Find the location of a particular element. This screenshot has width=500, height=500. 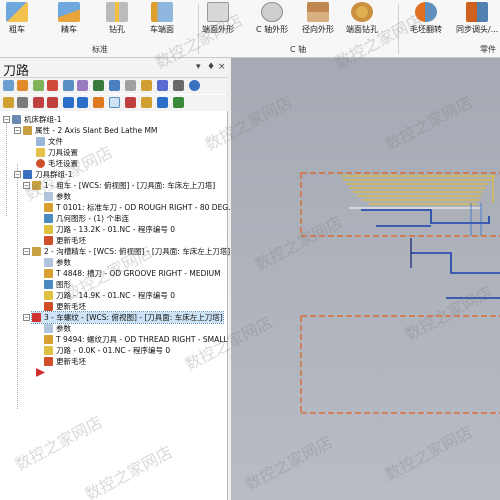

simulate-toolpath-icon is located at coordinates (68, 85).